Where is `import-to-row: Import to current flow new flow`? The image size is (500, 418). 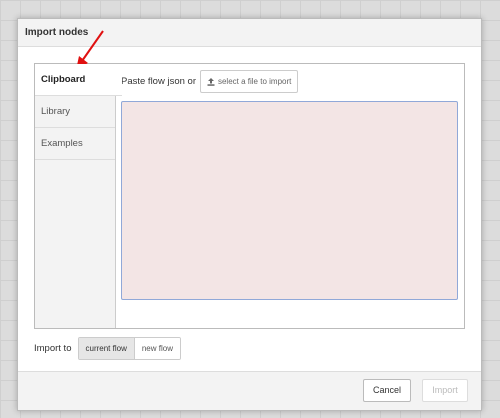
import-to-row: Import to current flow new flow is located at coordinates (107, 348).